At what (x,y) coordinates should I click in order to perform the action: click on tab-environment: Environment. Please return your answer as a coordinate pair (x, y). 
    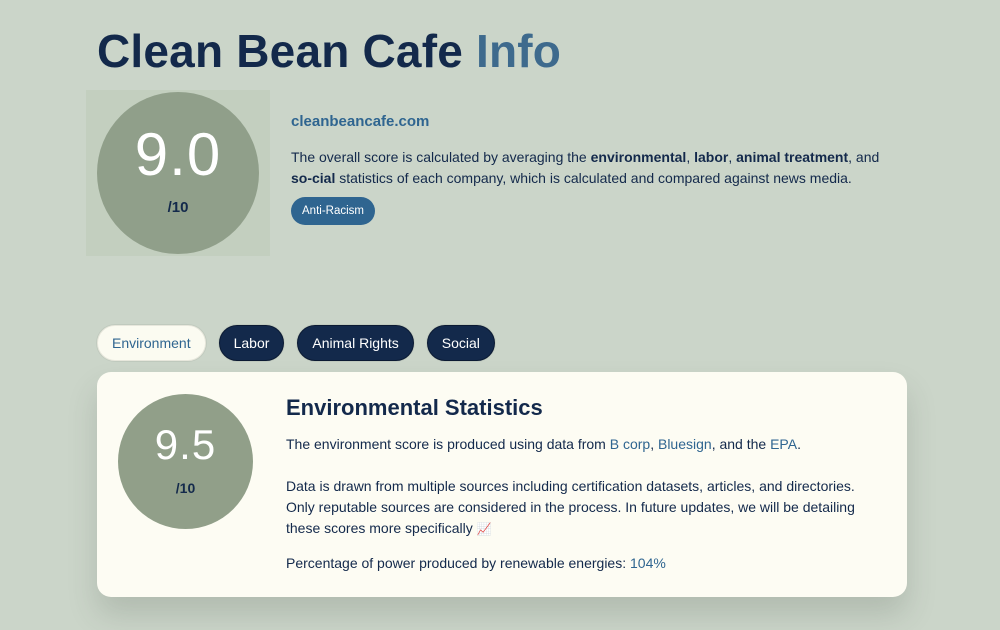
    Looking at the image, I should click on (151, 343).